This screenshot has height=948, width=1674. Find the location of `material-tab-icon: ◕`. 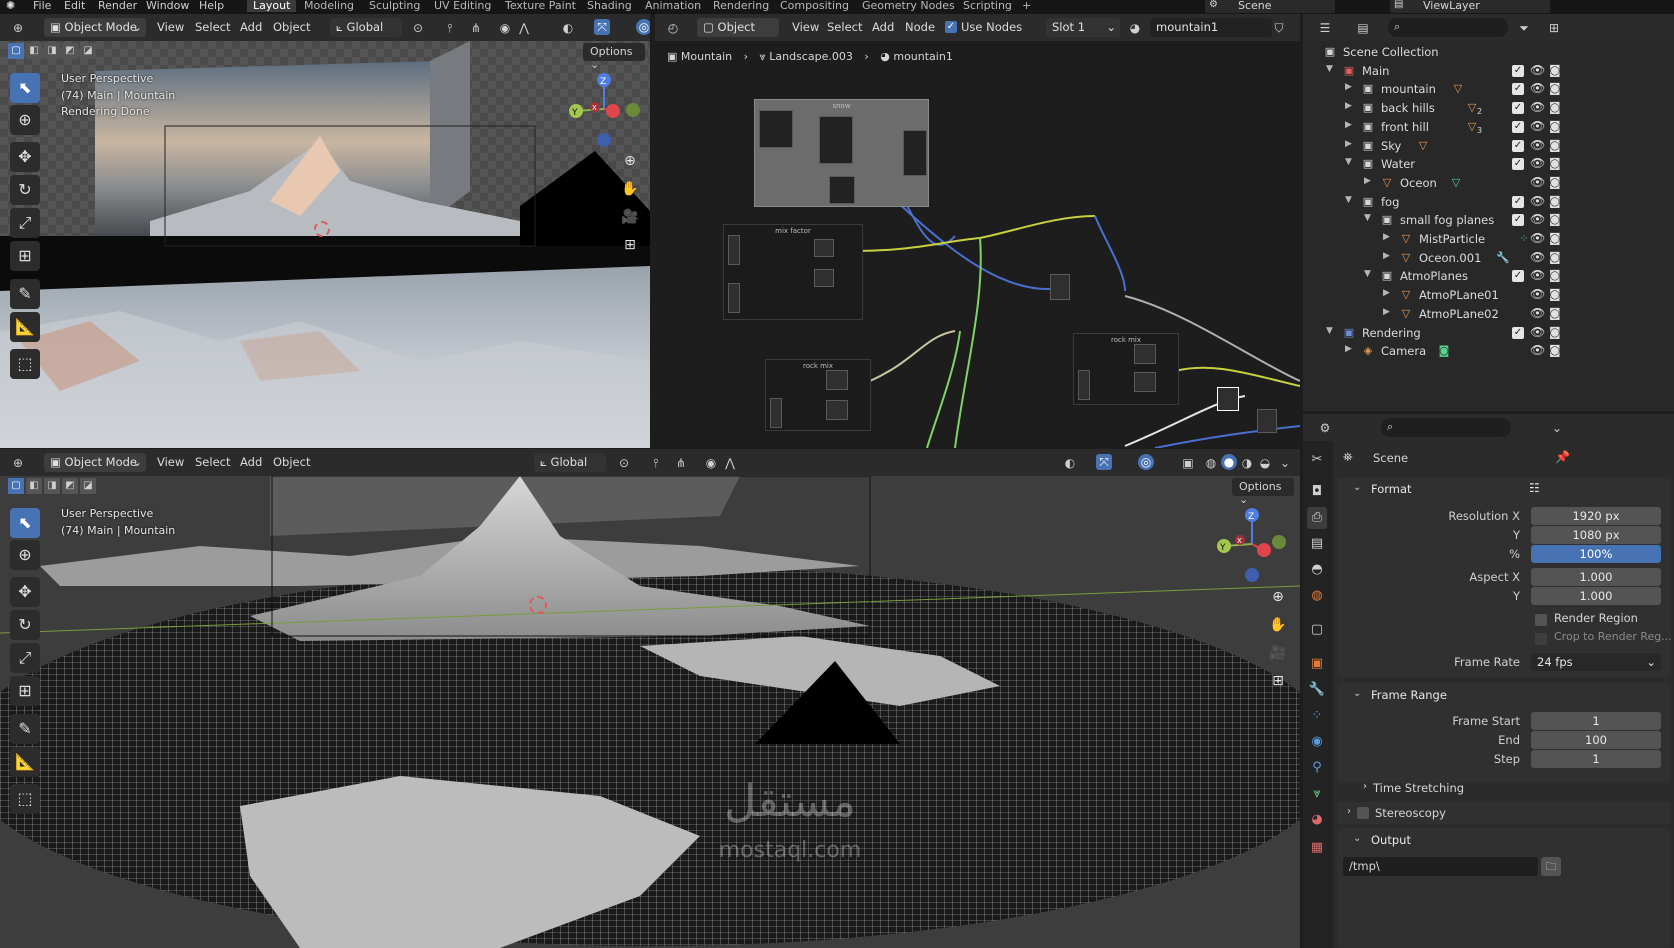

material-tab-icon: ◕ is located at coordinates (1317, 820).